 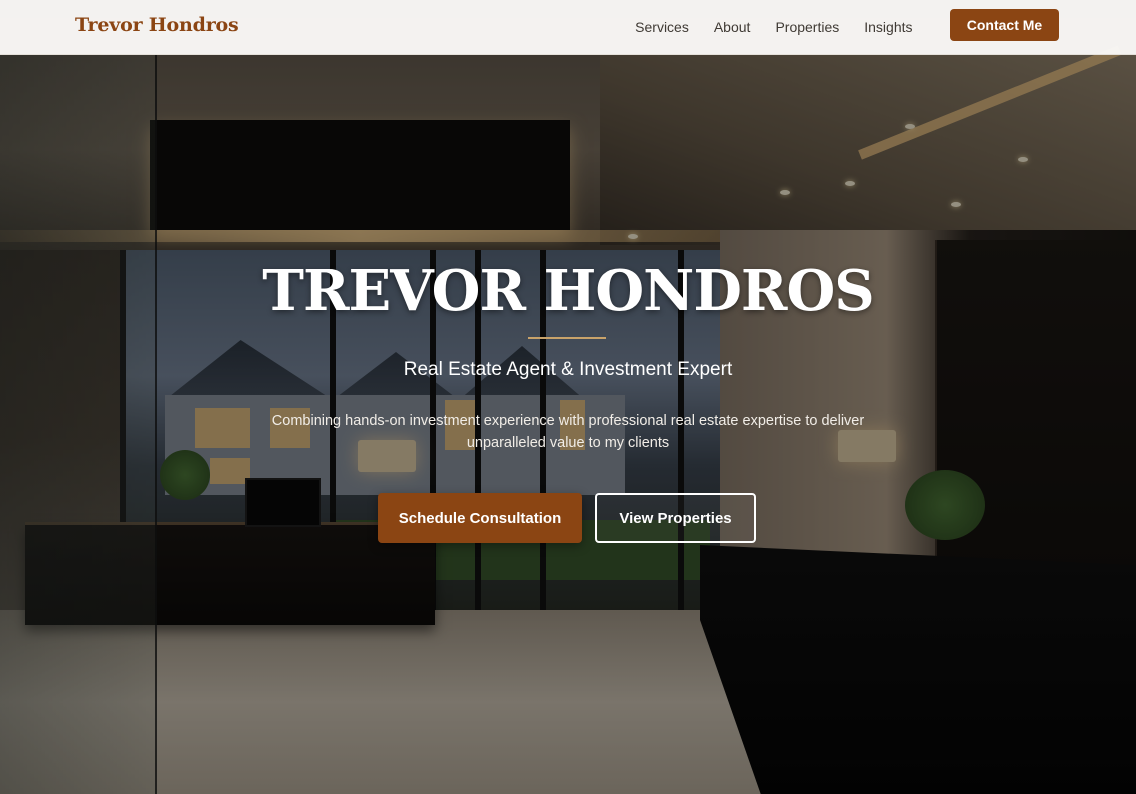 What do you see at coordinates (675, 518) in the screenshot?
I see `view-properties-button: View Properties` at bounding box center [675, 518].